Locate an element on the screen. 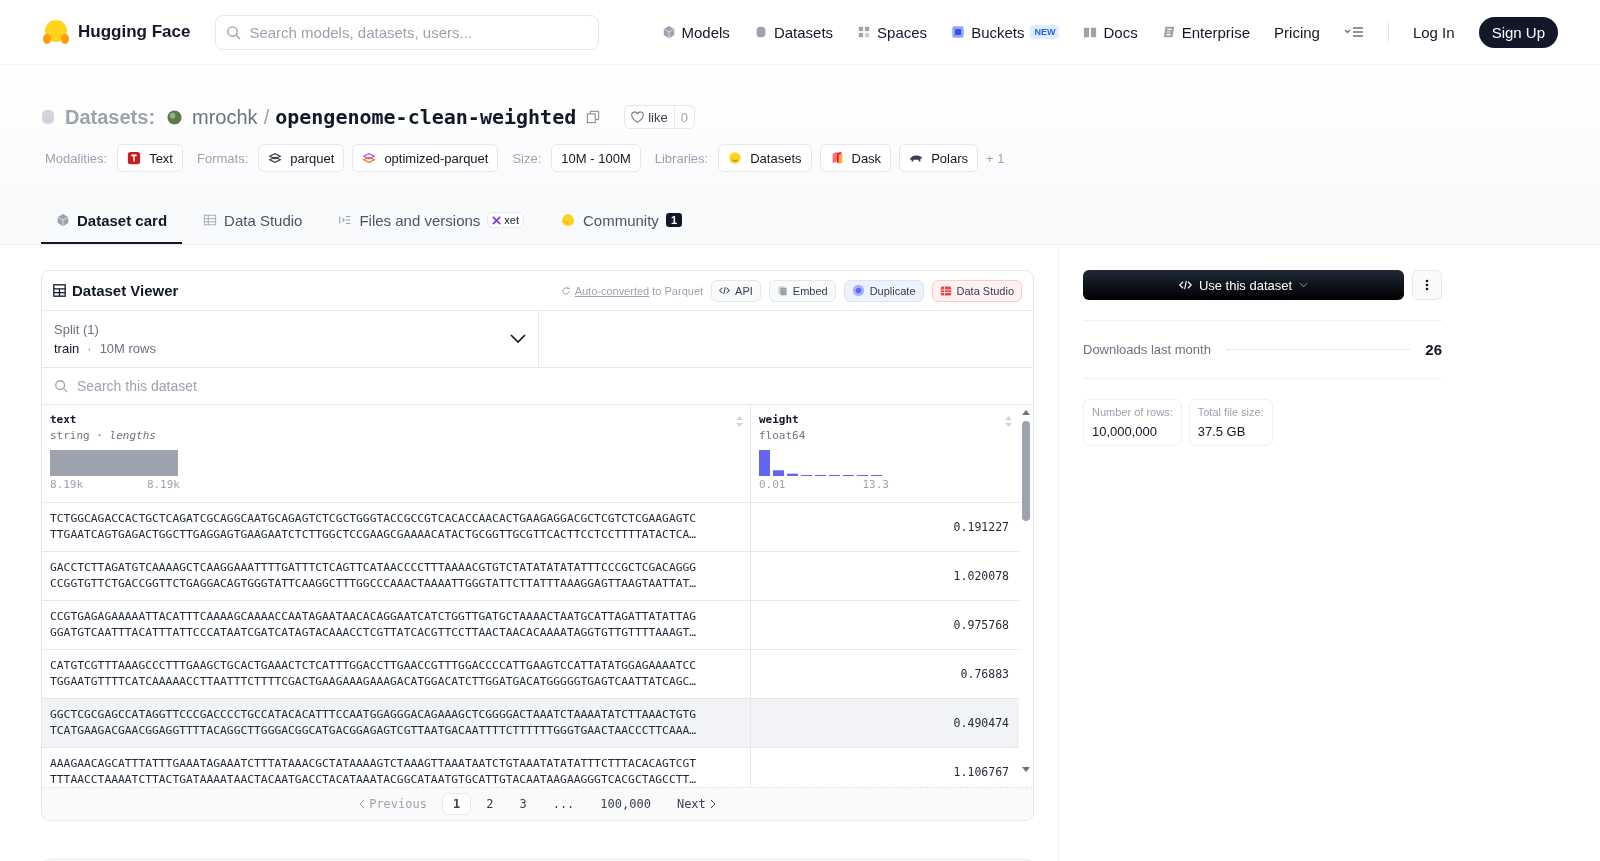  range-min: 8.19k is located at coordinates (67, 484).